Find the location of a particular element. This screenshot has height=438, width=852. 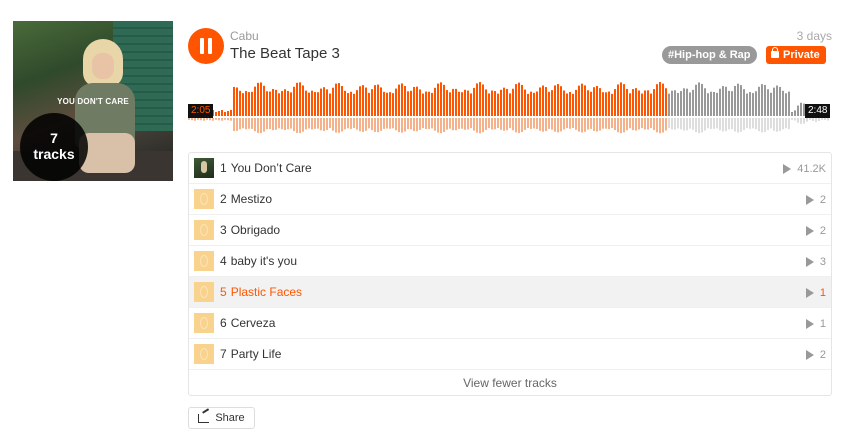

playlist-artwork: YOU DON'T CARE 7 tracks is located at coordinates (93, 101).